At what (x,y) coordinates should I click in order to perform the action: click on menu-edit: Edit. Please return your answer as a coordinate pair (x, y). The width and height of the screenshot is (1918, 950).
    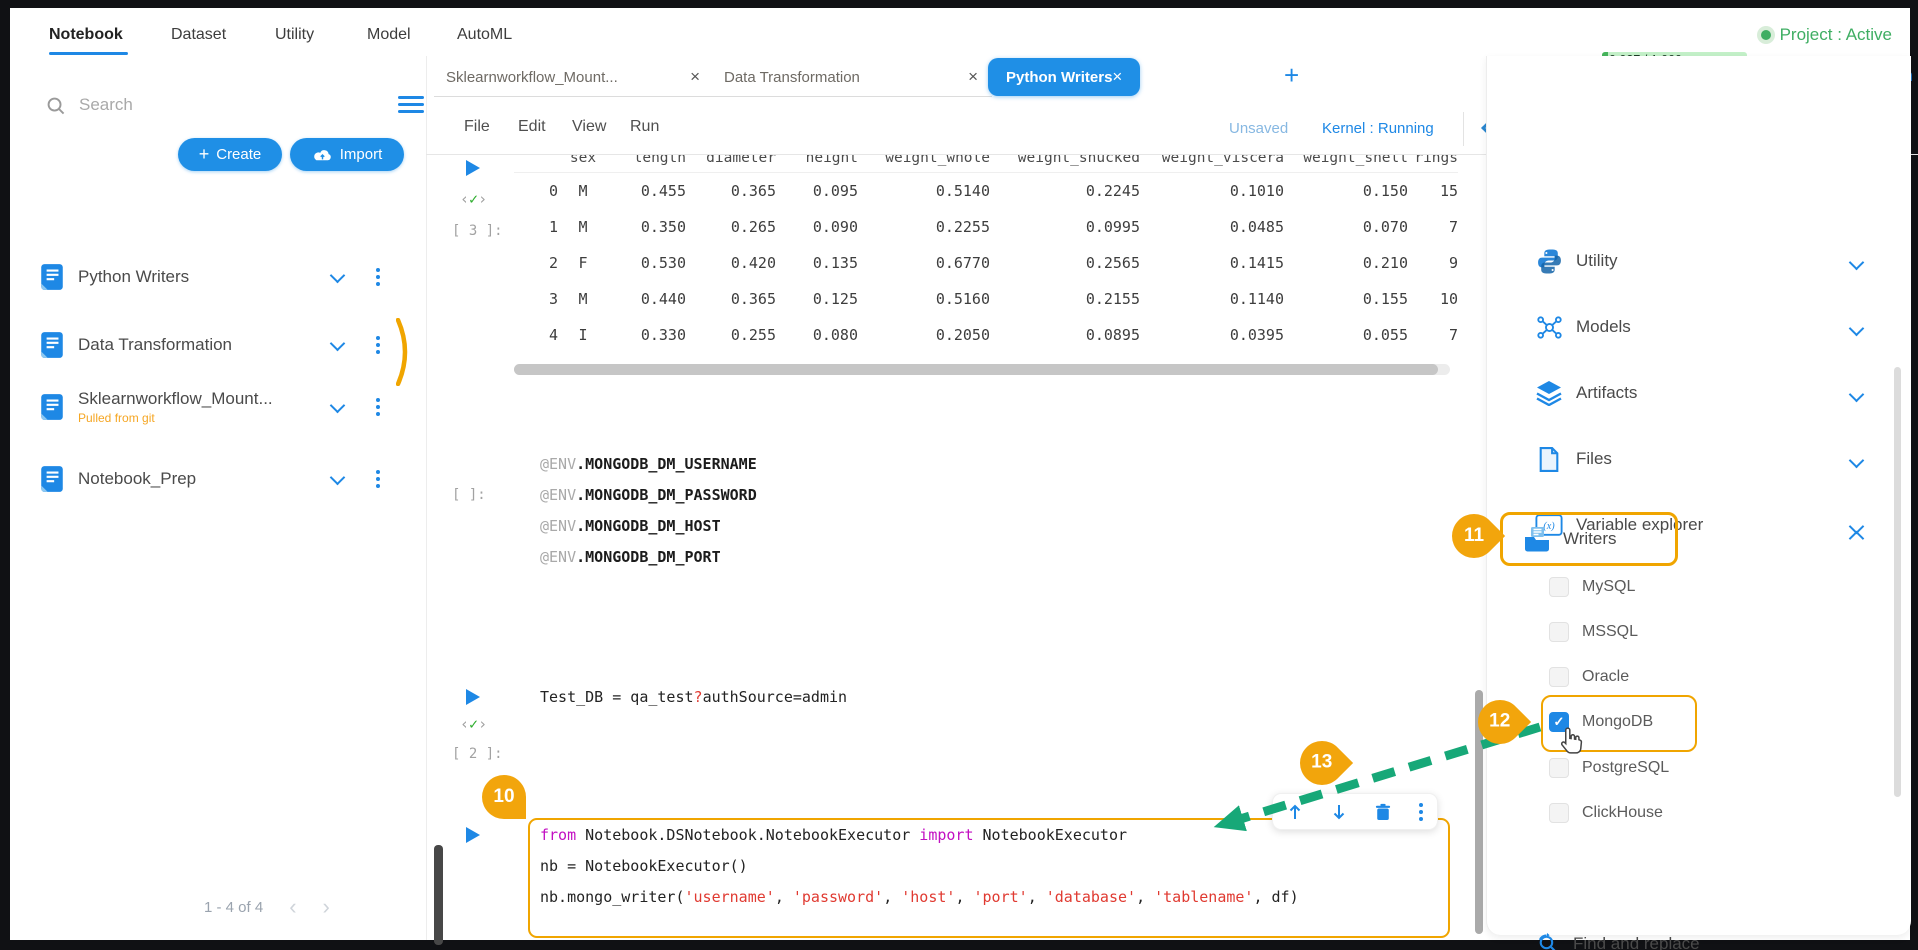
    Looking at the image, I should click on (532, 127).